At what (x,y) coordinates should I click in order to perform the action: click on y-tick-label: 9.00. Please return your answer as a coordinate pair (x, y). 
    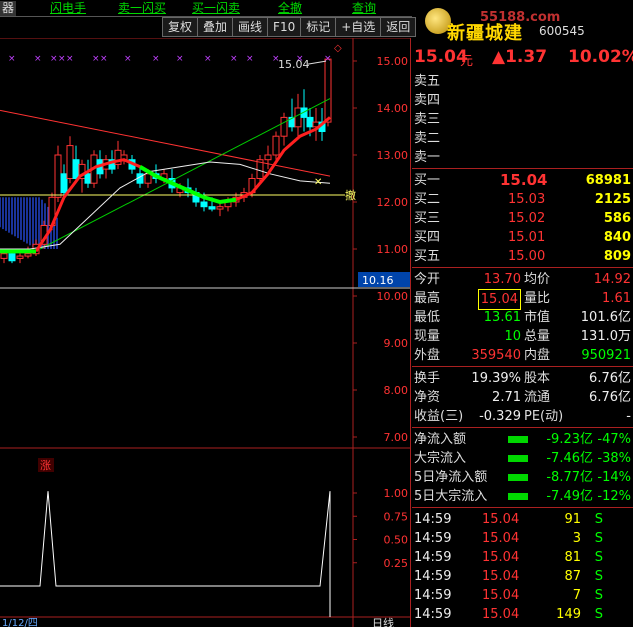
    Looking at the image, I should click on (396, 343).